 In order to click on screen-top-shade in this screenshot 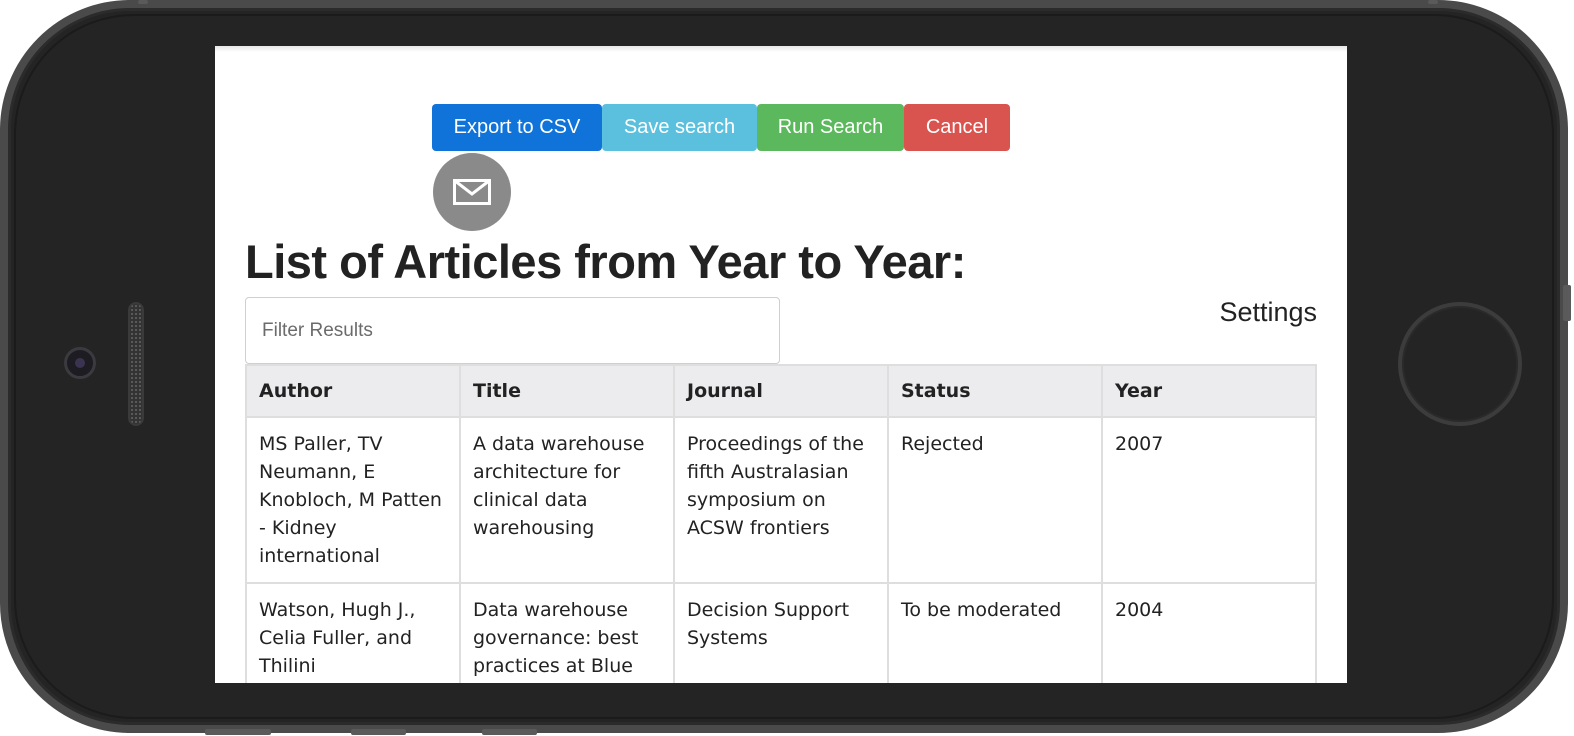, I will do `click(781, 49)`.